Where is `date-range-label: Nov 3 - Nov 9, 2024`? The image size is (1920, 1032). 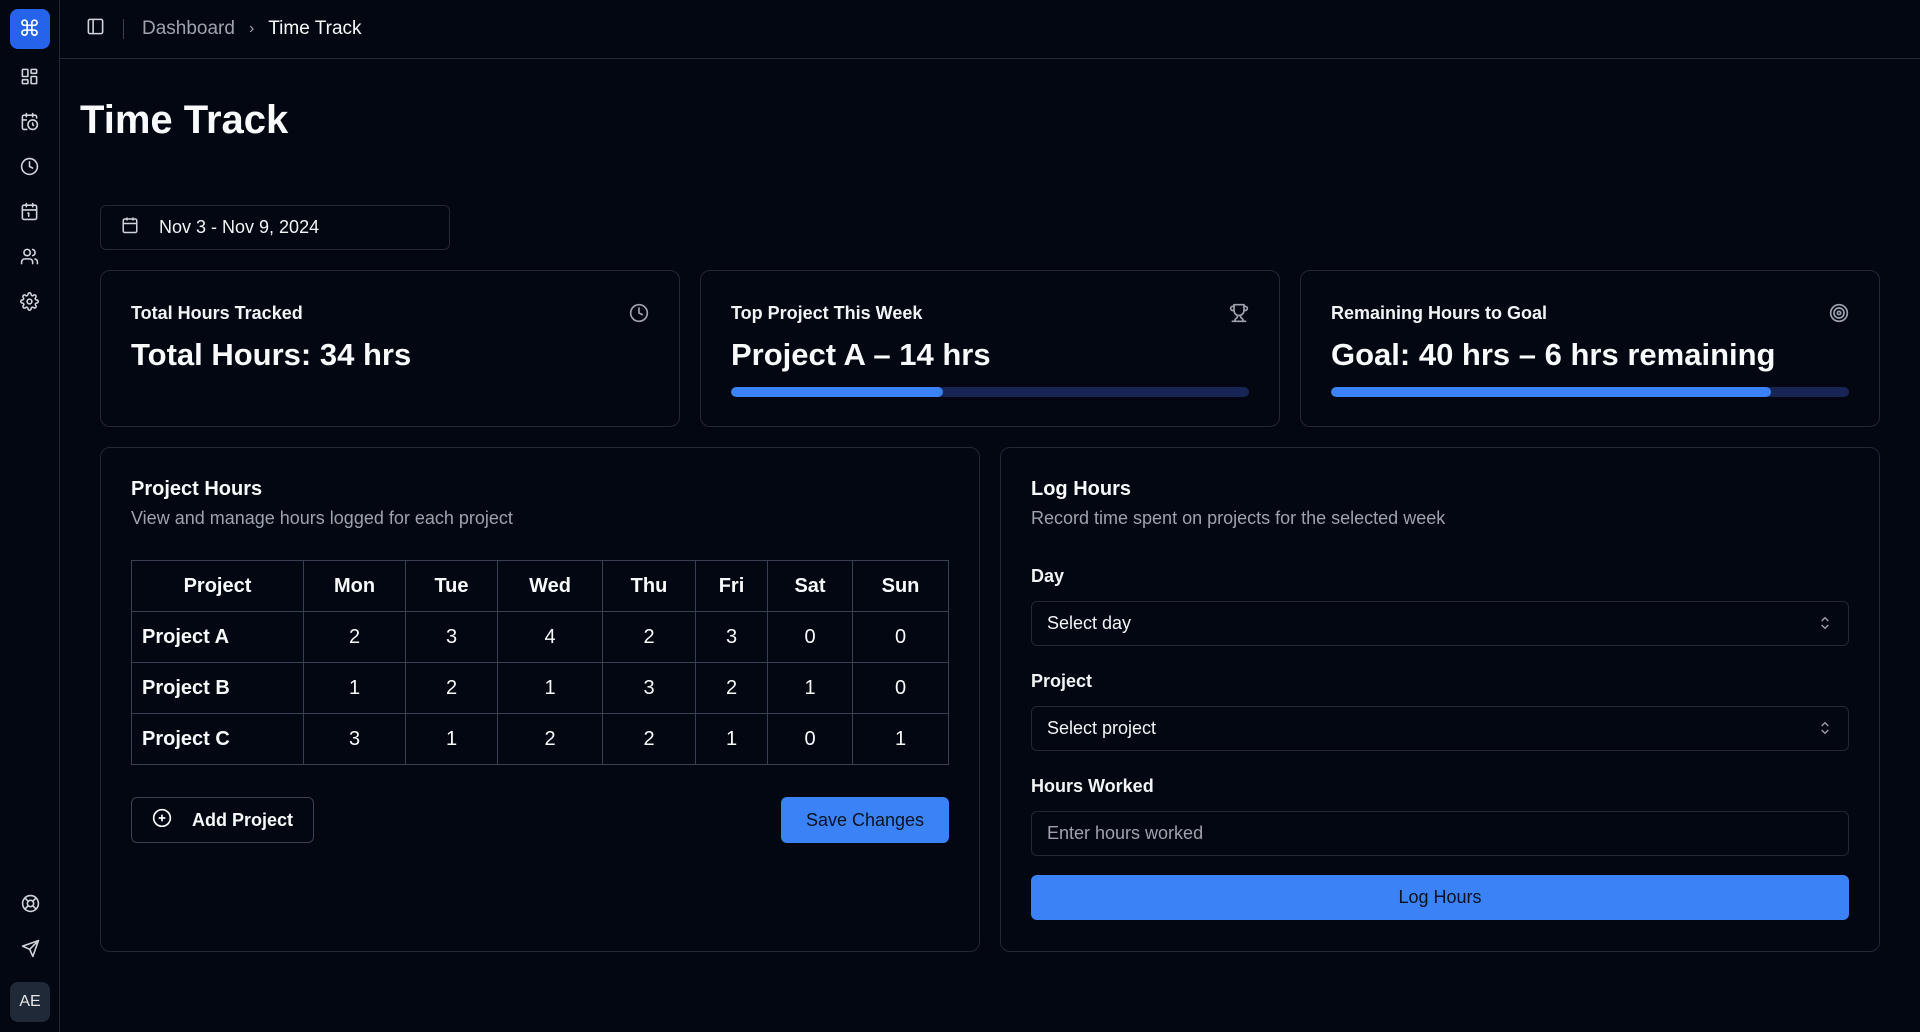
date-range-label: Nov 3 - Nov 9, 2024 is located at coordinates (239, 227).